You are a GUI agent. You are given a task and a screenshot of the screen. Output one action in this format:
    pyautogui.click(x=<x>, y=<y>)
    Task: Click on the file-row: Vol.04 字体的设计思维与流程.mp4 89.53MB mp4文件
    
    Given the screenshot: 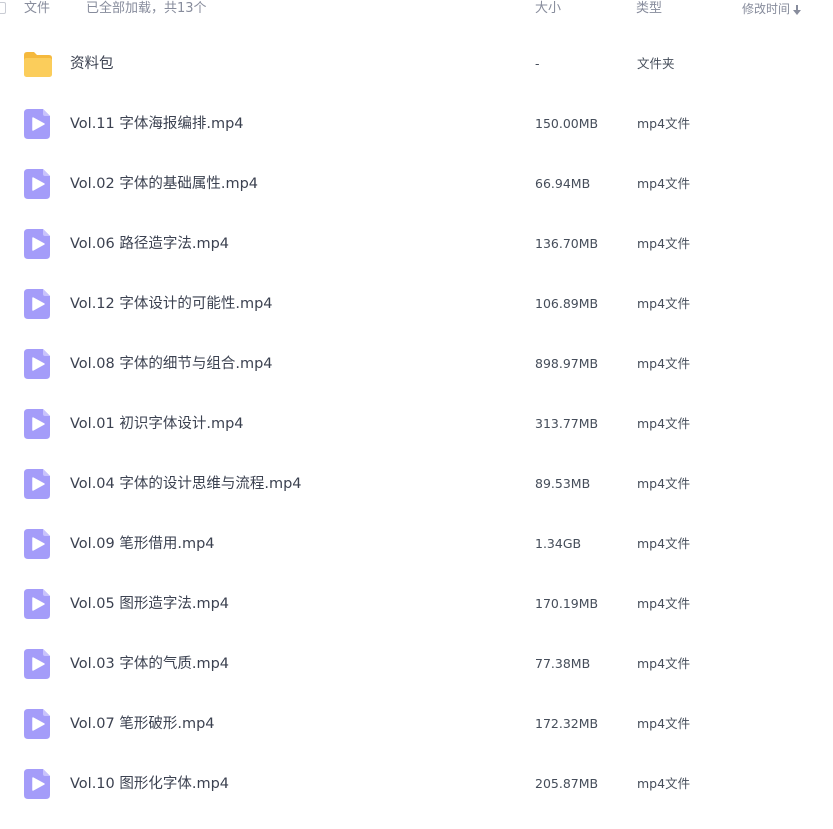 What is the action you would take?
    pyautogui.click(x=416, y=484)
    